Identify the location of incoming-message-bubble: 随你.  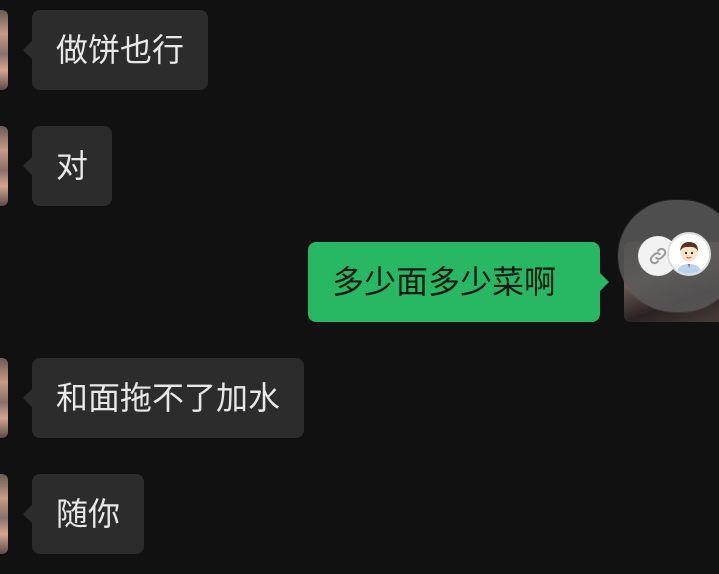
(83, 514).